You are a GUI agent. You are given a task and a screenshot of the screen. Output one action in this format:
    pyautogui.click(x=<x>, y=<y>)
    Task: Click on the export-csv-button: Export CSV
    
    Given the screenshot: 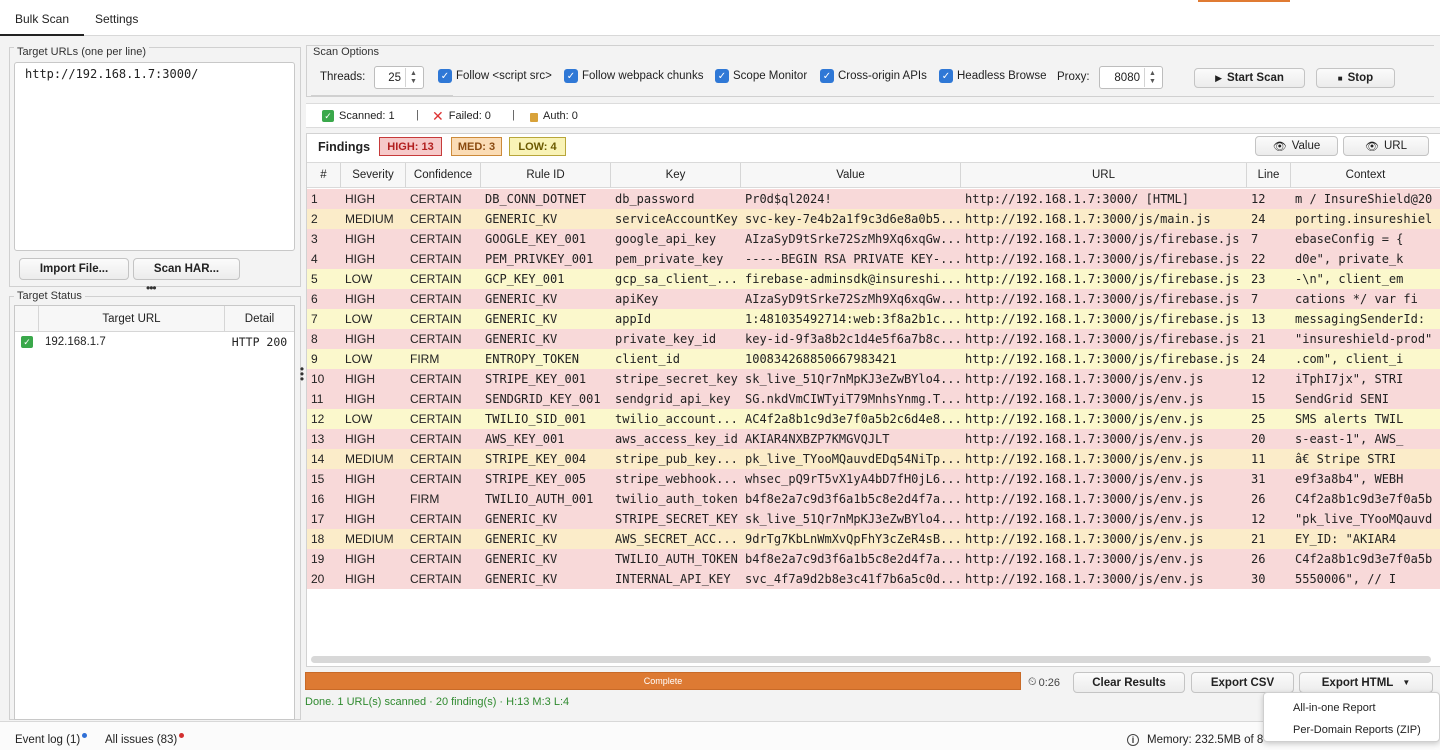 What is the action you would take?
    pyautogui.click(x=1242, y=682)
    